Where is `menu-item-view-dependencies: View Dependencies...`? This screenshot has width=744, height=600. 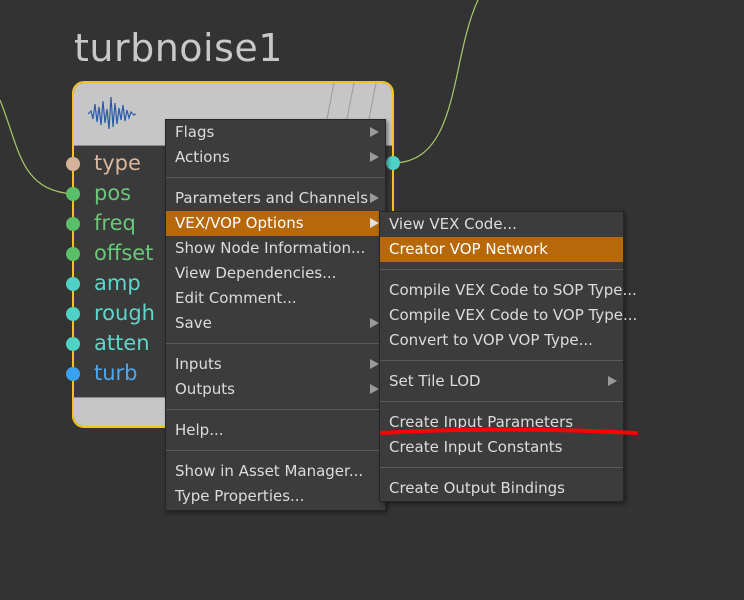 menu-item-view-dependencies: View Dependencies... is located at coordinates (275, 273).